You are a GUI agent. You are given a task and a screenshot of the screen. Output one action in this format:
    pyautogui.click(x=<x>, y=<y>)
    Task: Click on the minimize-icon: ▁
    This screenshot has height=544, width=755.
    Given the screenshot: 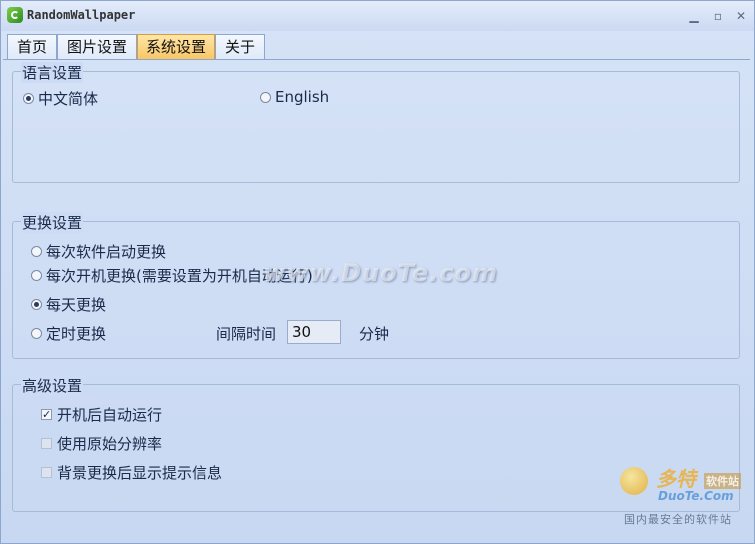 What is the action you would take?
    pyautogui.click(x=694, y=16)
    